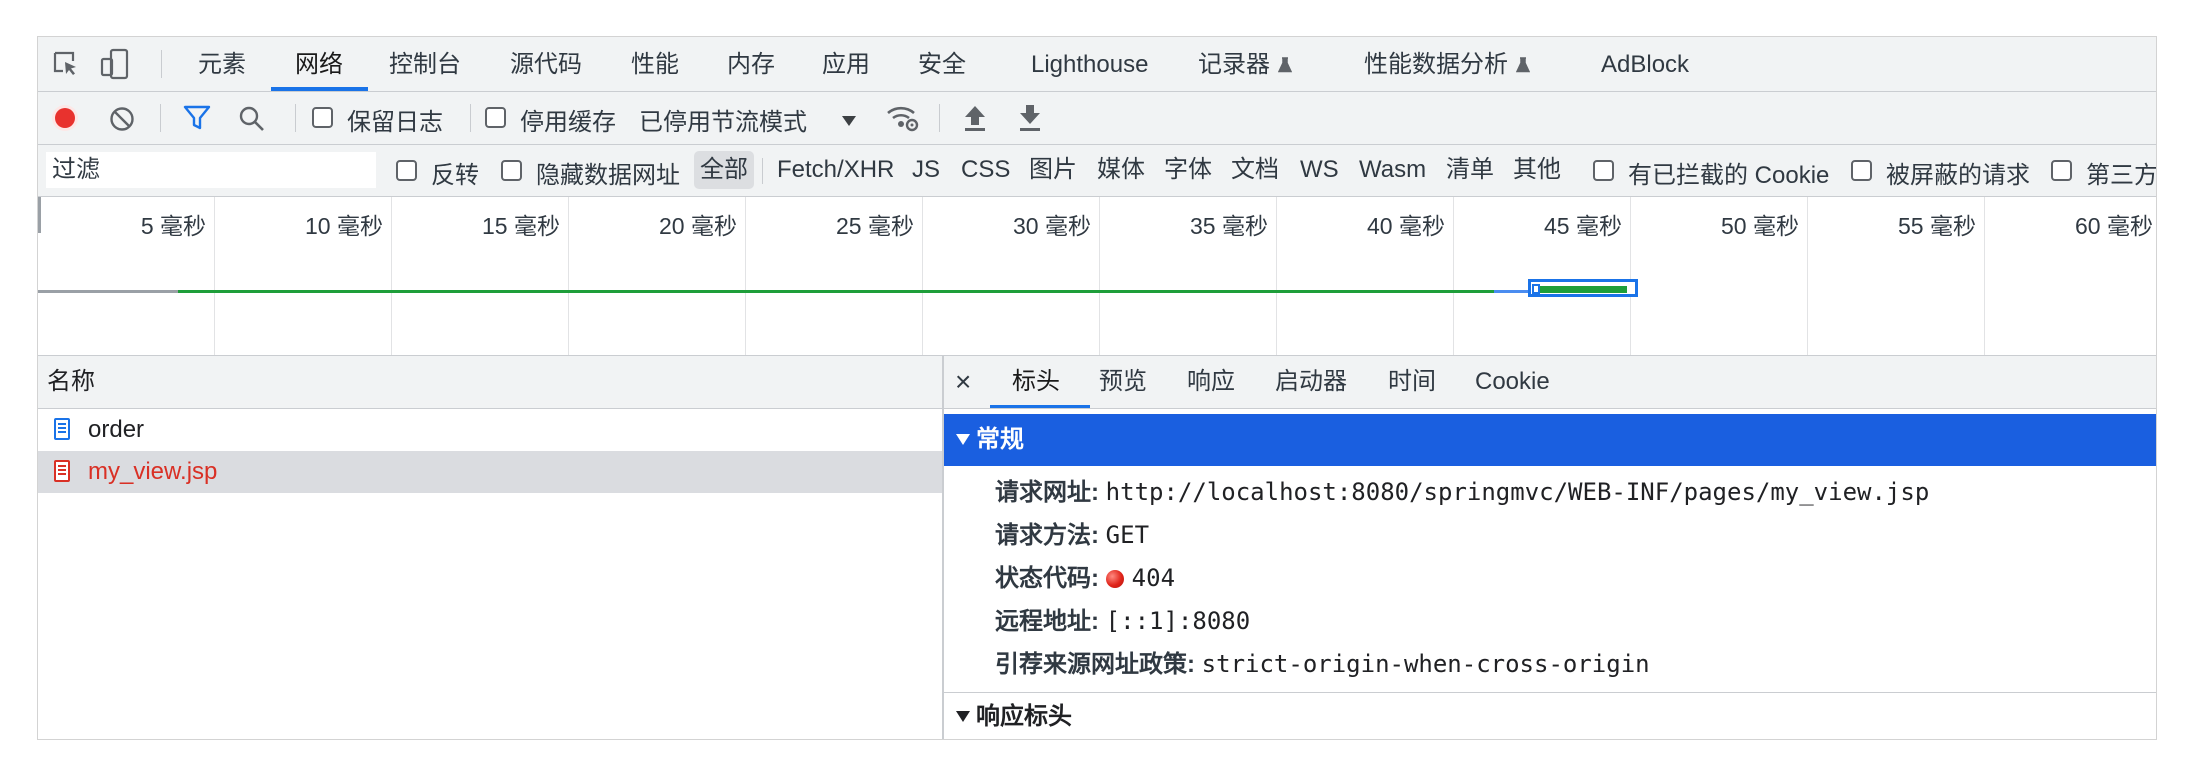 The image size is (2190, 774). Describe the element at coordinates (490, 382) in the screenshot. I see `name-column-header: 名称` at that location.